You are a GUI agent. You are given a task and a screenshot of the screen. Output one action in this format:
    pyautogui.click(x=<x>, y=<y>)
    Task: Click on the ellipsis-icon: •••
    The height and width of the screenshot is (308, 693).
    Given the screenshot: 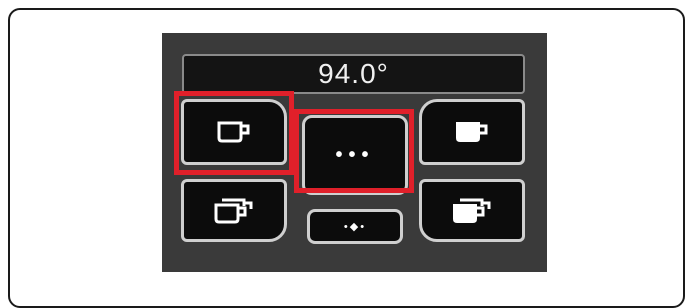 What is the action you would take?
    pyautogui.click(x=355, y=154)
    